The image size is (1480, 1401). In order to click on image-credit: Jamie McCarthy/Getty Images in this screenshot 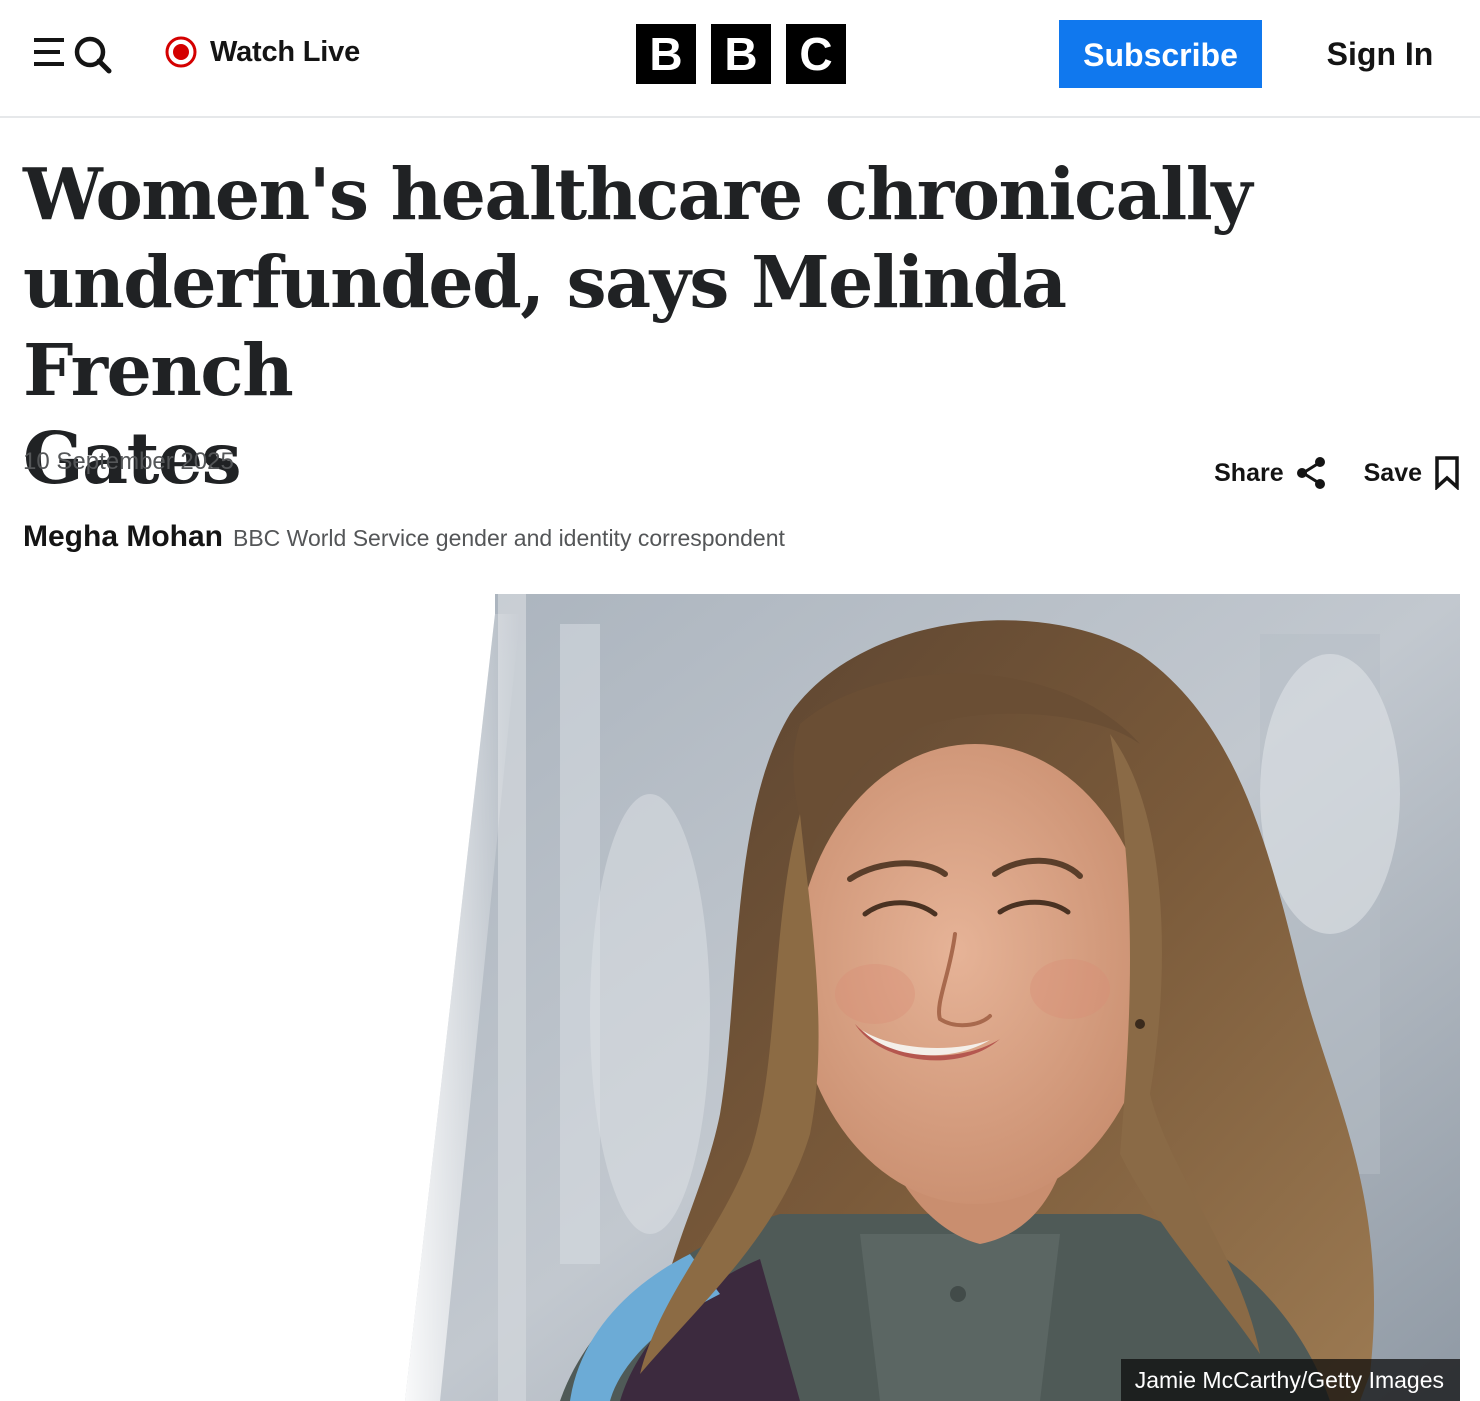, I will do `click(1290, 1380)`.